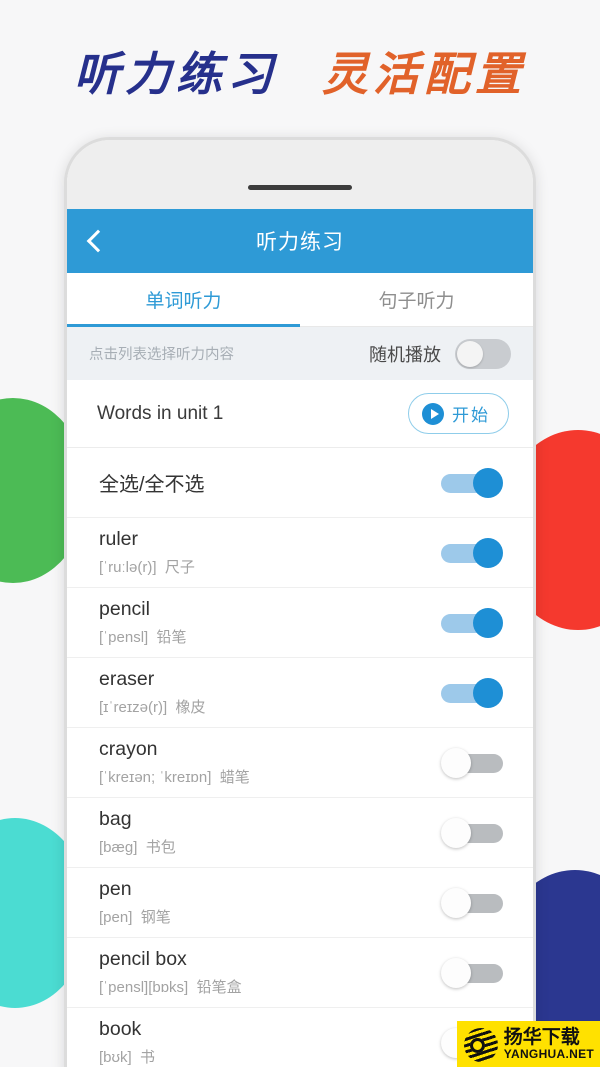 The image size is (600, 1067). I want to click on word-phonetic: [ɪˈreɪzə(r)], so click(133, 707).